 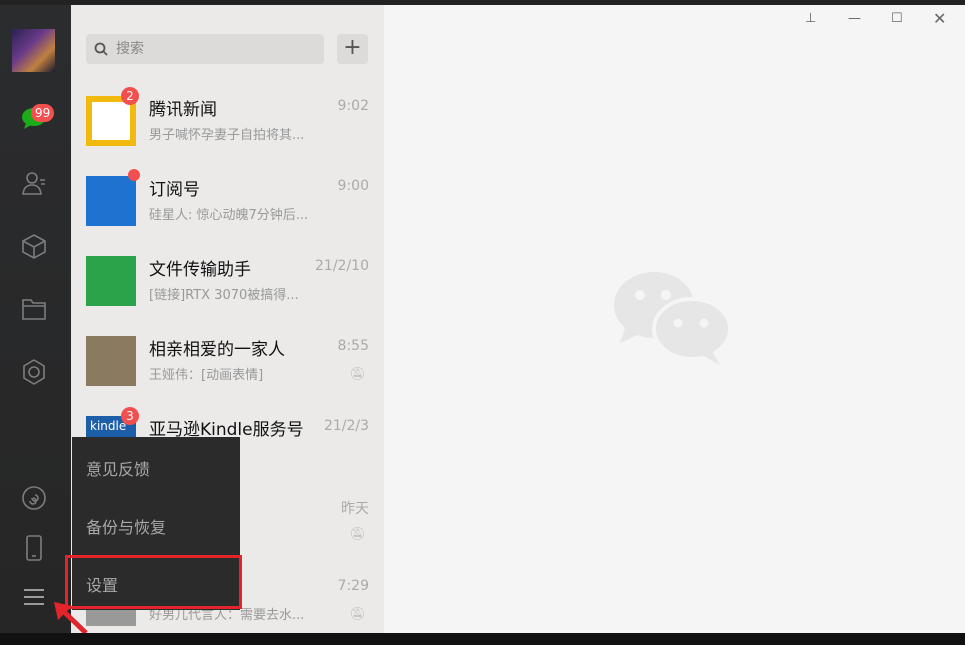 What do you see at coordinates (71, 617) in the screenshot?
I see `annotation-arrow` at bounding box center [71, 617].